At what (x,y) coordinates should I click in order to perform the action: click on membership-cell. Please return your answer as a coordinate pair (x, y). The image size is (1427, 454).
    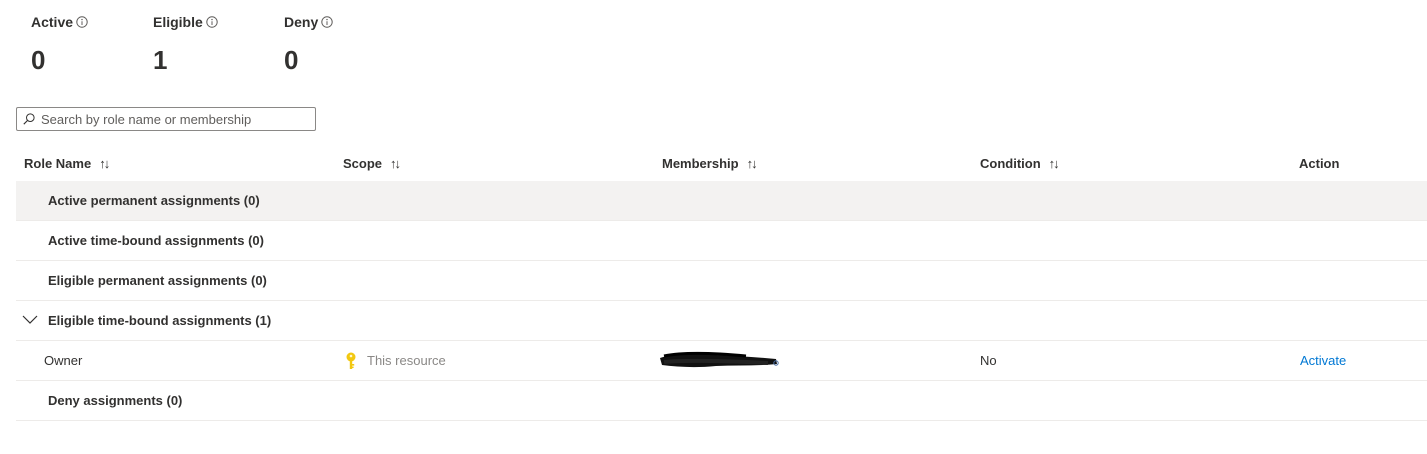
    Looking at the image, I should click on (718, 360).